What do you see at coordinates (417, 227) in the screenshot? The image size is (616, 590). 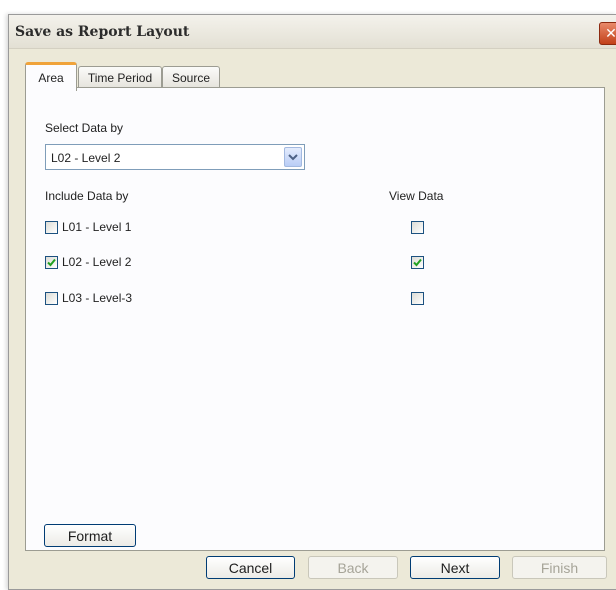 I see `view-checkbox-l01` at bounding box center [417, 227].